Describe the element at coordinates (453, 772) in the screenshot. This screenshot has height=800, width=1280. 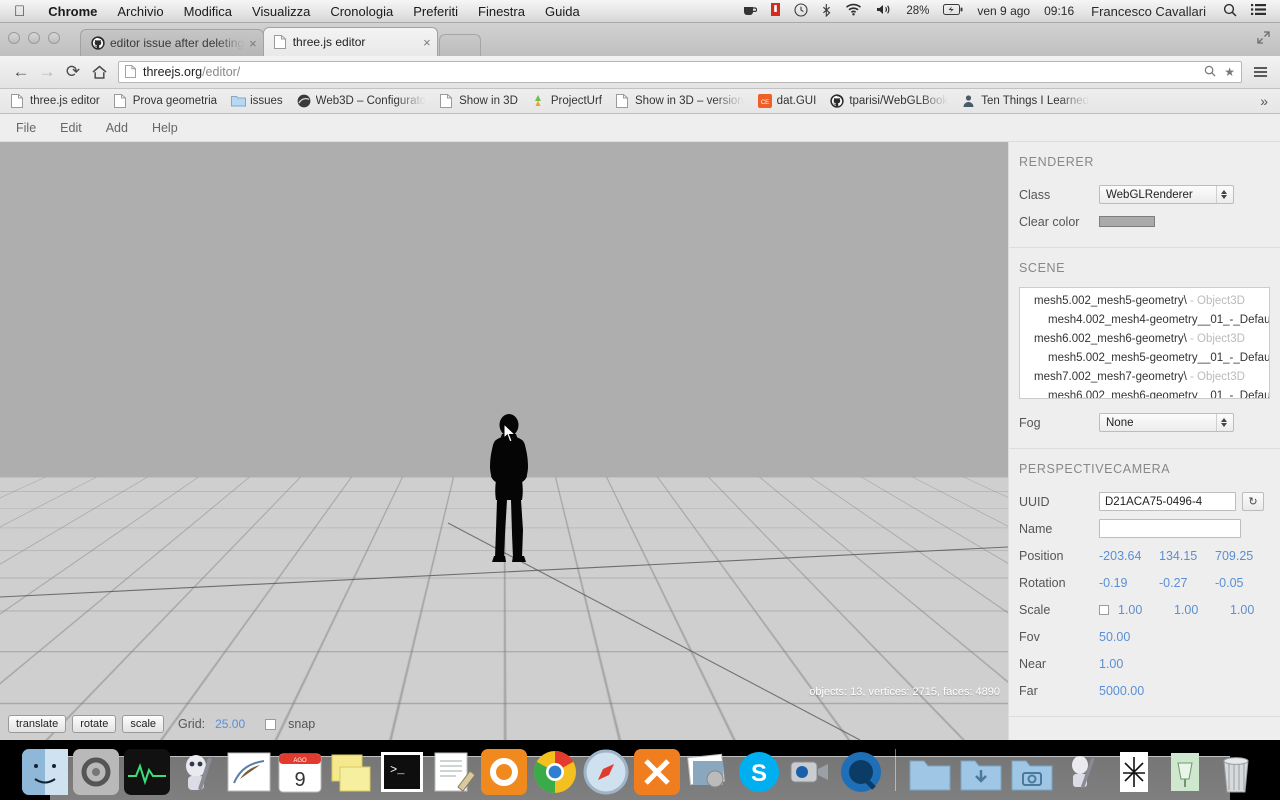
I see `dock-item-textedit` at that location.